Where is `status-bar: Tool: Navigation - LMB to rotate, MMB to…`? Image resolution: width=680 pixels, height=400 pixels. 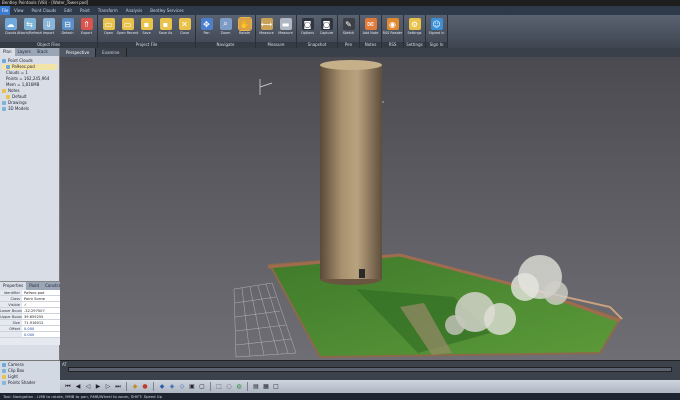 status-bar: Tool: Navigation - LMB to rotate, MMB to… is located at coordinates (340, 396).